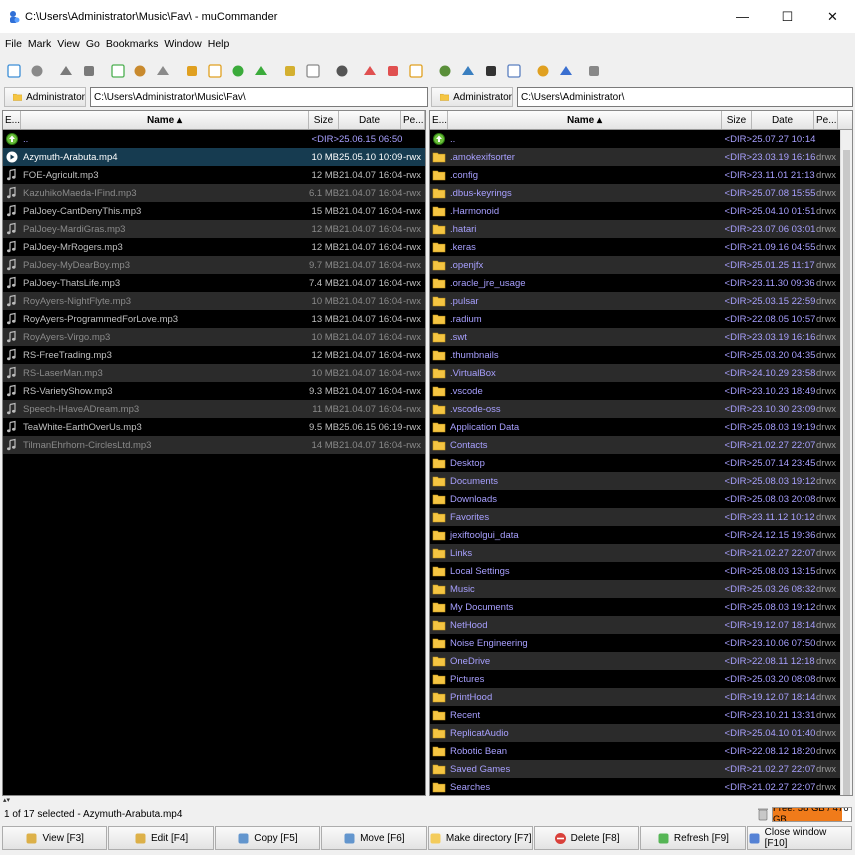 Image resolution: width=855 pixels, height=855 pixels. I want to click on file-row: .dbus-keyrings <DIR> 25.07.08 15:55 drwx, so click(635, 193).